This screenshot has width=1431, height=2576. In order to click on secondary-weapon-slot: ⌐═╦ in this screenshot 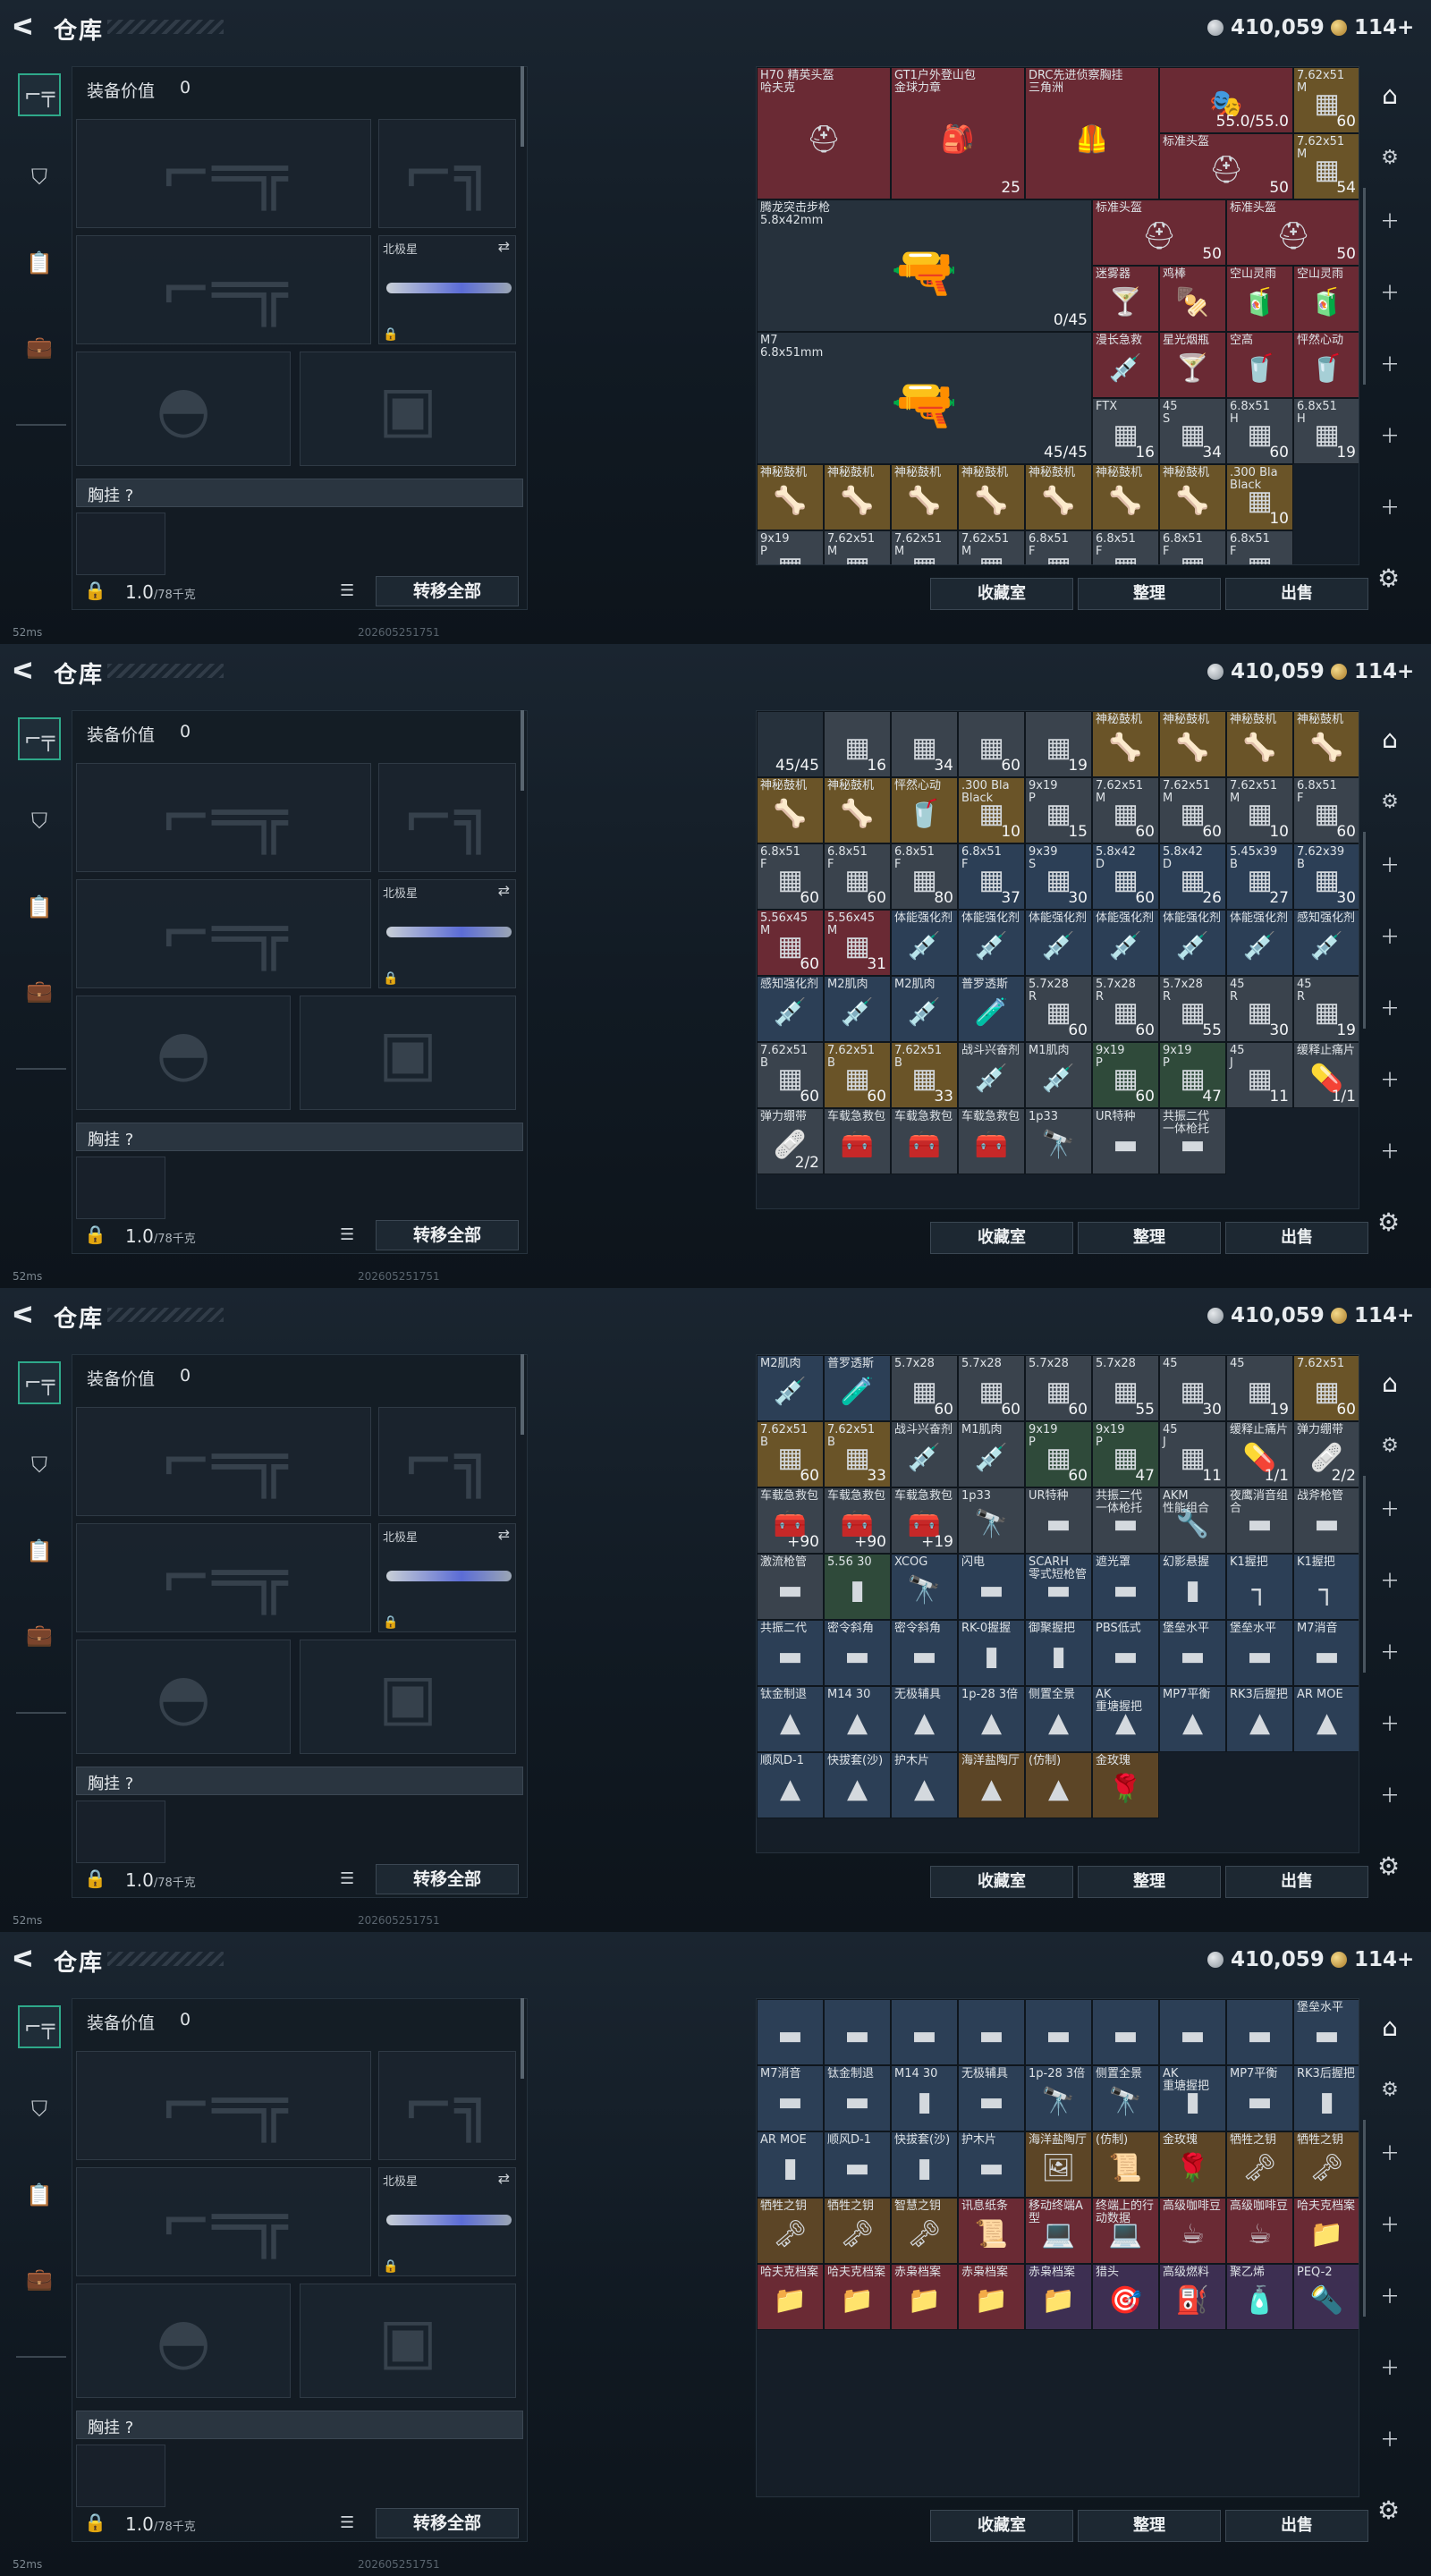, I will do `click(224, 2221)`.